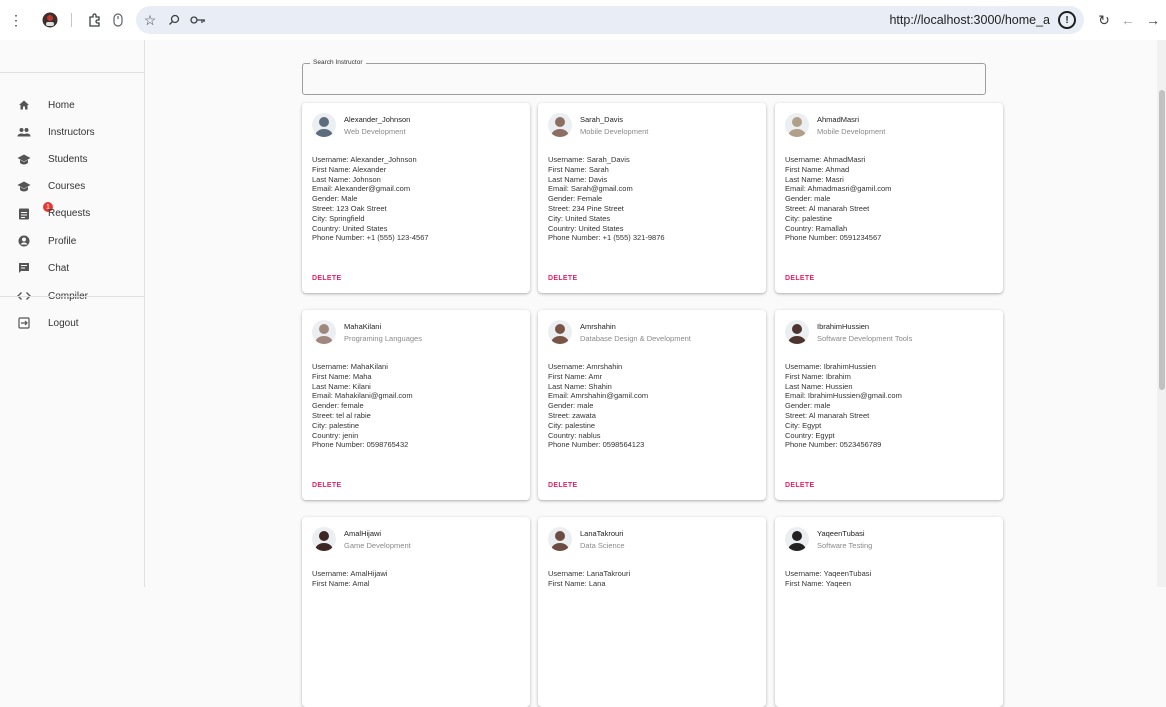 The width and height of the screenshot is (1166, 707). What do you see at coordinates (34, 211) in the screenshot?
I see `assignment-icon: 1` at bounding box center [34, 211].